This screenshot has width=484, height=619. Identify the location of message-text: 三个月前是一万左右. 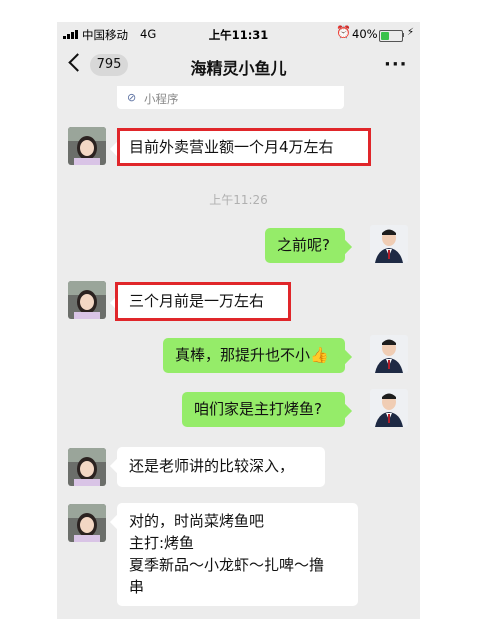
(197, 301).